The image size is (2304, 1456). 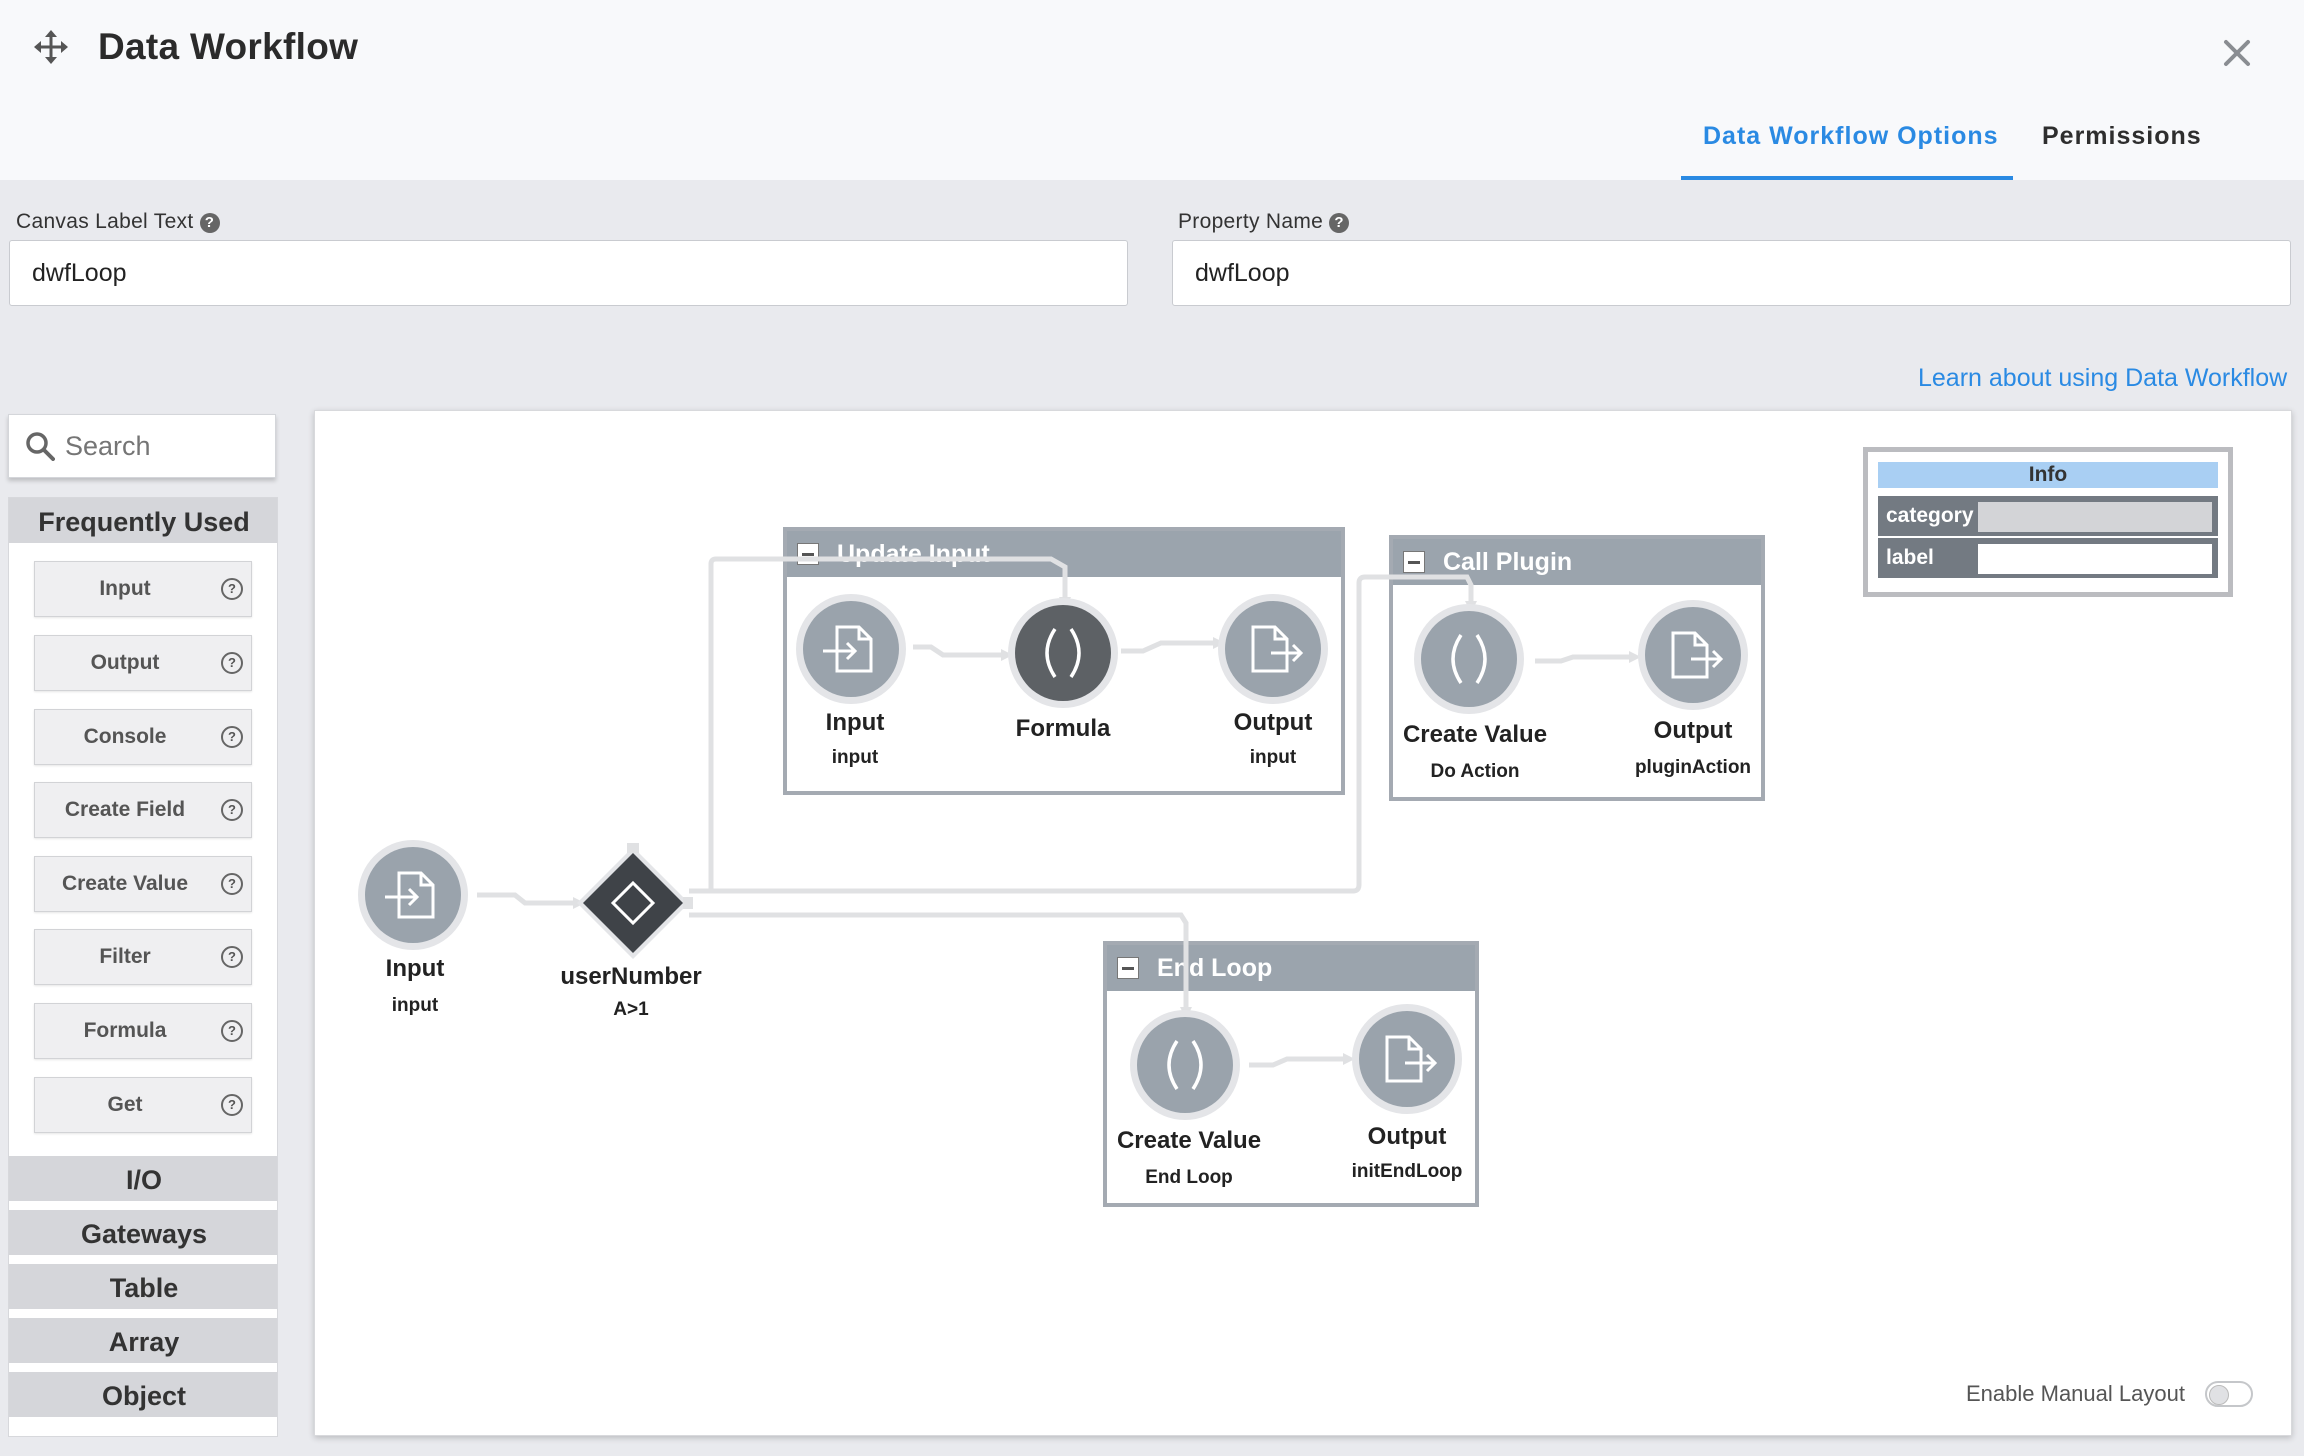 What do you see at coordinates (1264, 222) in the screenshot?
I see `property-name-label: Property Name?` at bounding box center [1264, 222].